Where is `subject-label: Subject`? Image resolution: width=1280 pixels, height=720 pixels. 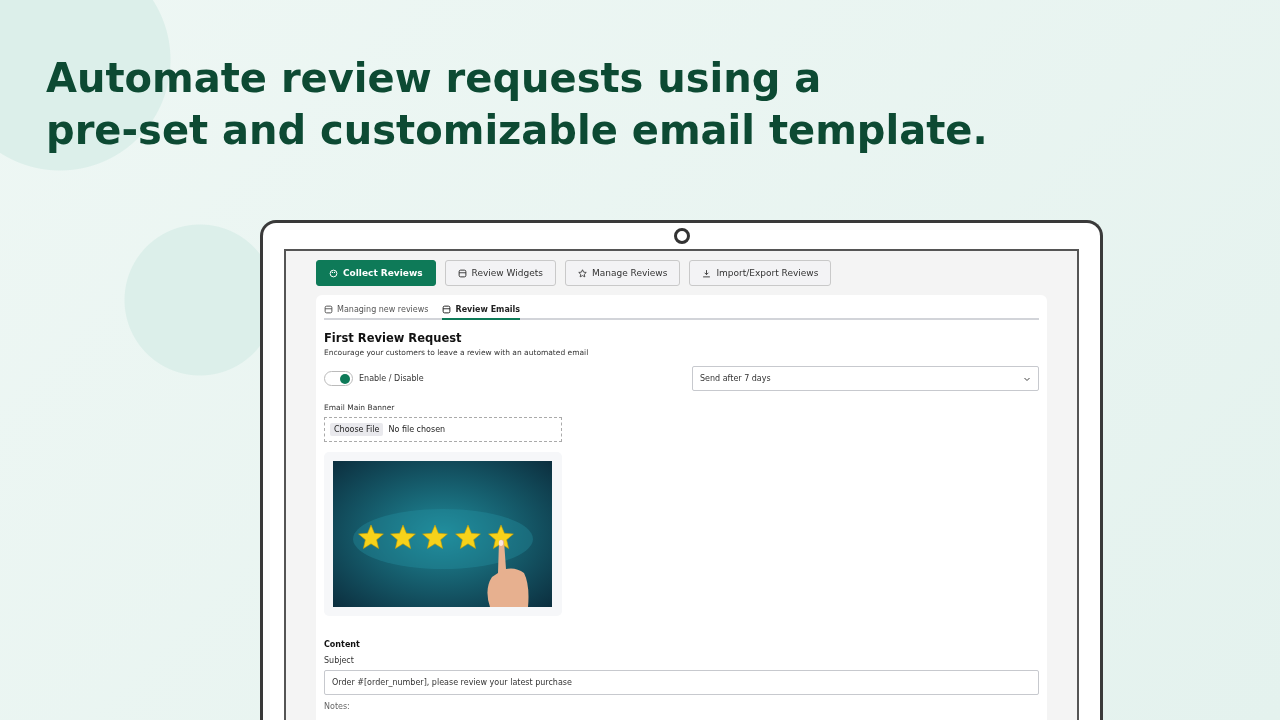
subject-label: Subject is located at coordinates (339, 660).